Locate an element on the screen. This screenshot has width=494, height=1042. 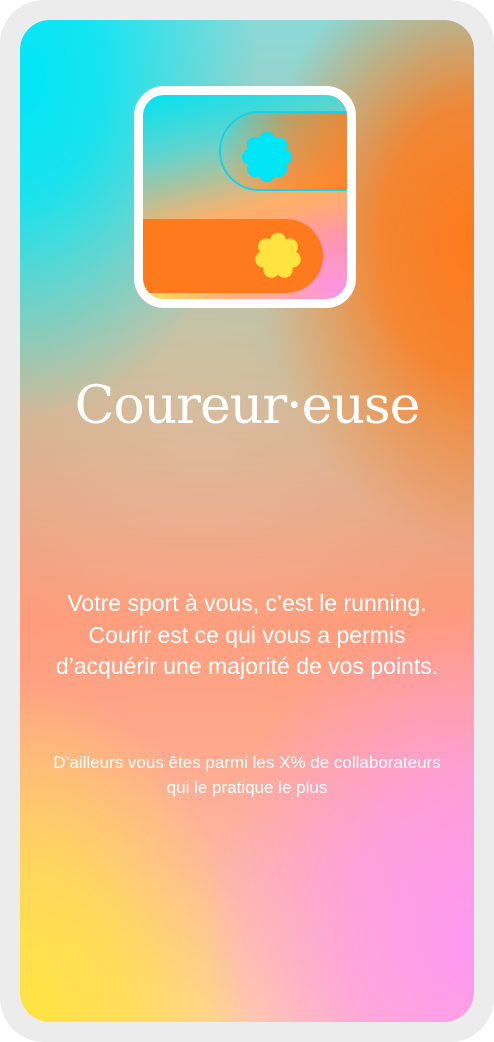
running-toggle-icon is located at coordinates (245, 197).